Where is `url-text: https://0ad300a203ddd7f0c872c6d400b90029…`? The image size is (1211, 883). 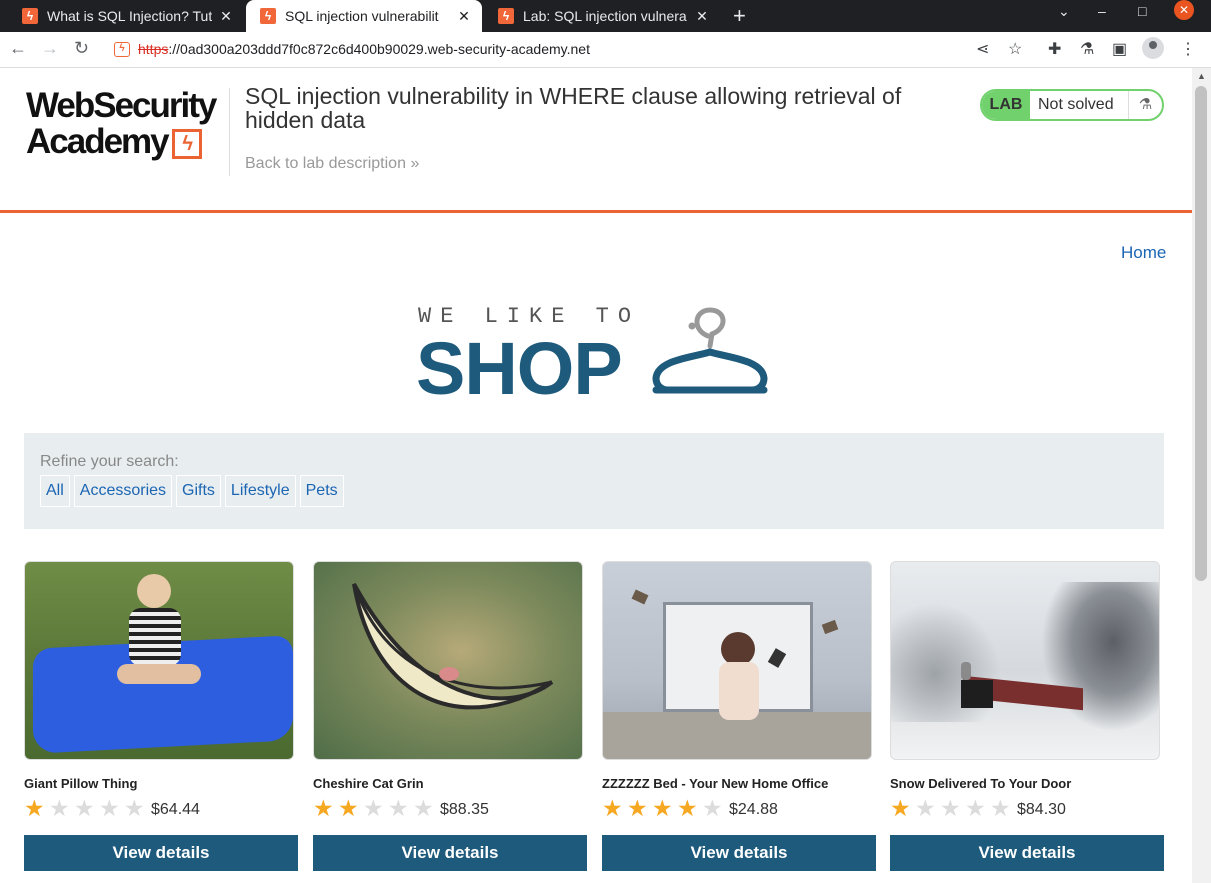 url-text: https://0ad300a203ddd7f0c872c6d400b90029… is located at coordinates (364, 49).